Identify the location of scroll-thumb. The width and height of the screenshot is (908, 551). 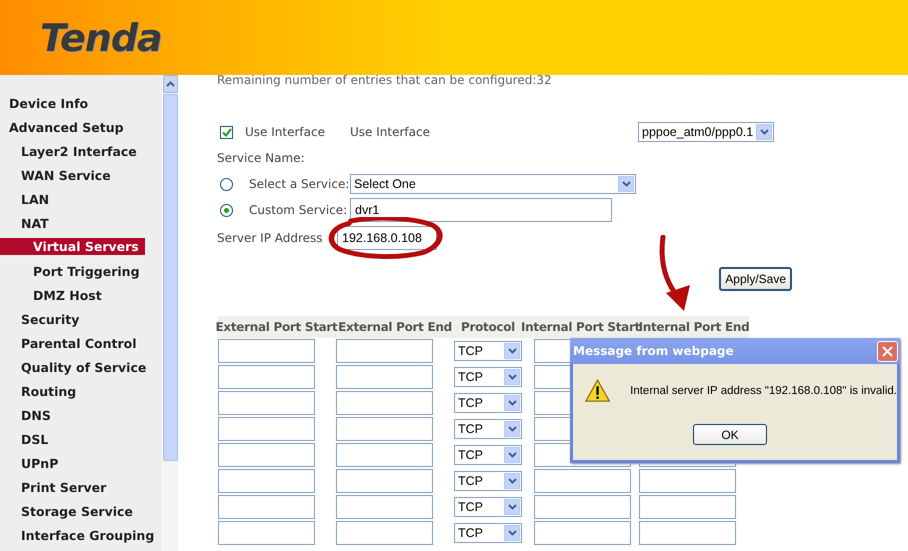
(170, 277).